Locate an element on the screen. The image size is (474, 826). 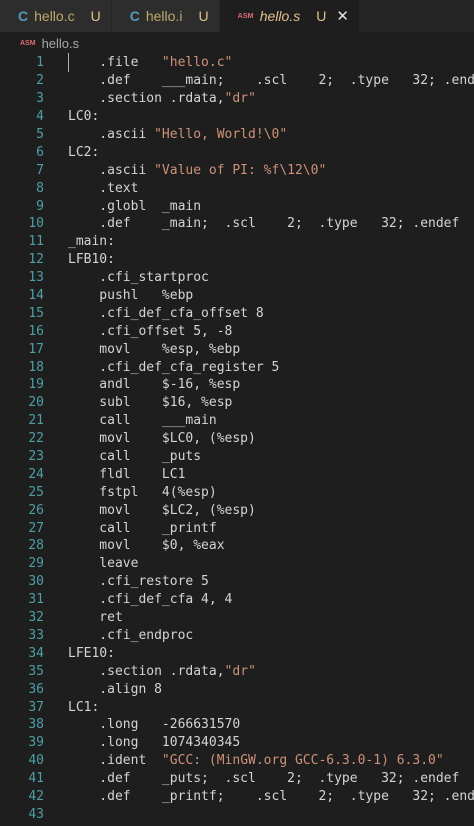
code-line: 15 .cfi_def_cfa_offset 8 is located at coordinates (237, 313).